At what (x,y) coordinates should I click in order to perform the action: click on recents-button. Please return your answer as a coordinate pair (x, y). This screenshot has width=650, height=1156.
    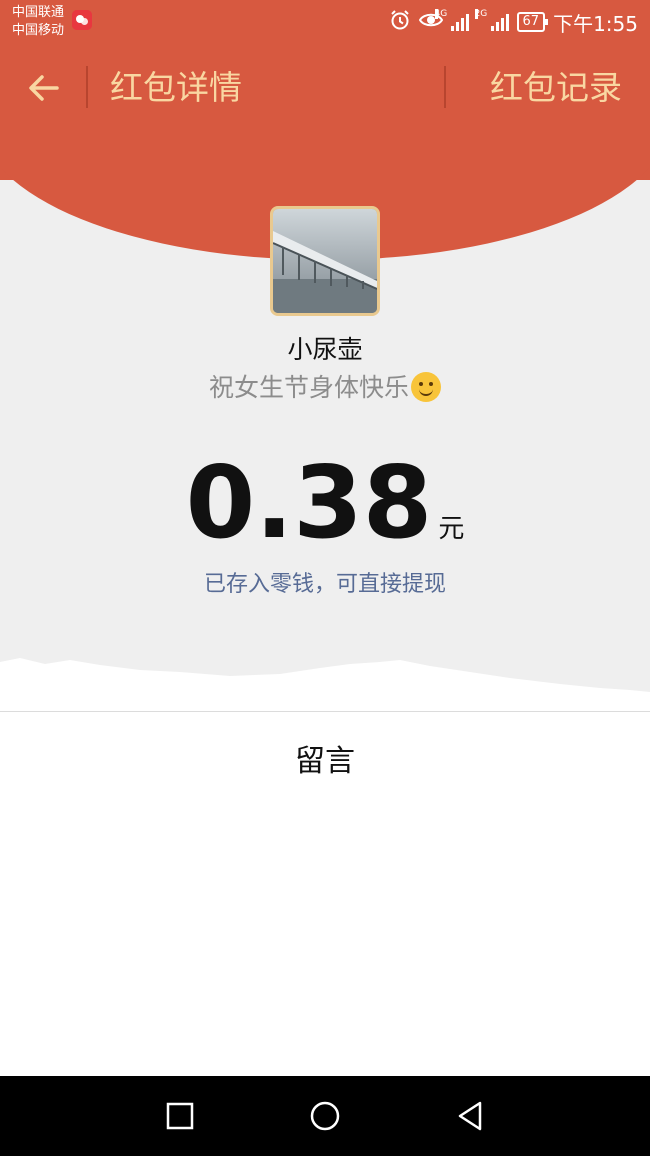
    Looking at the image, I should click on (180, 1116).